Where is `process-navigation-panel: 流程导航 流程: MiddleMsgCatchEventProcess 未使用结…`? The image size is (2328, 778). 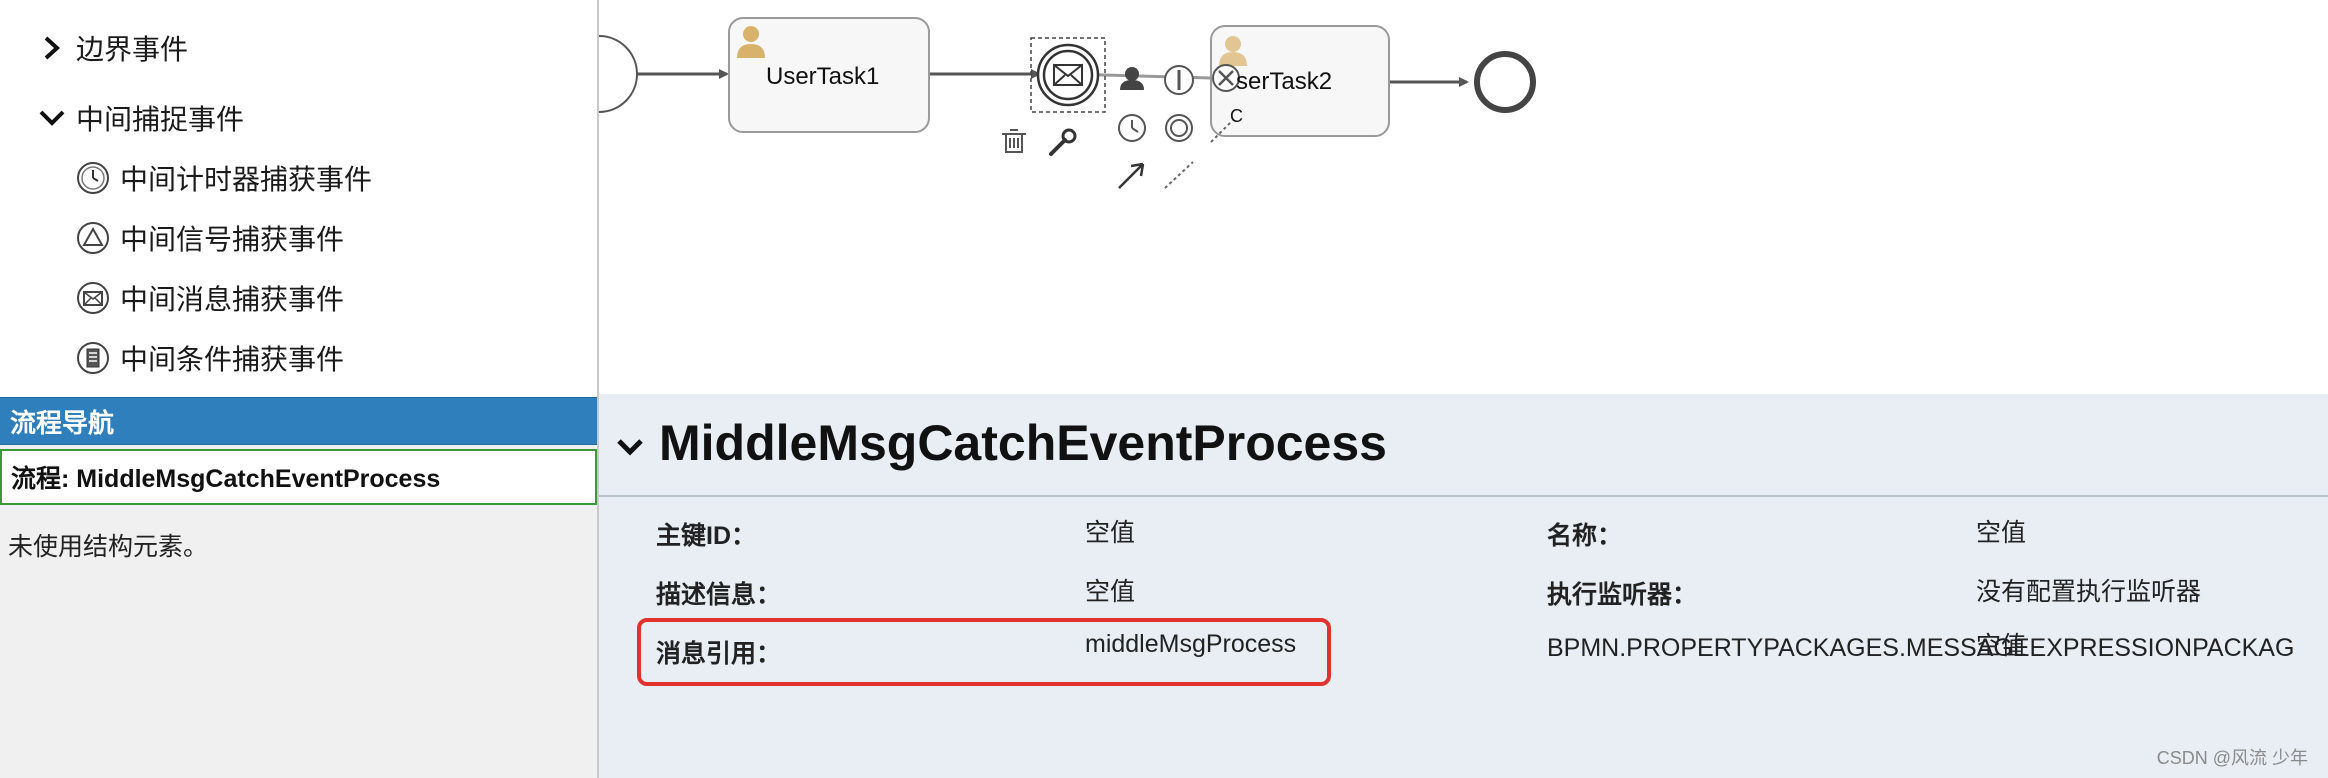 process-navigation-panel: 流程导航 流程: MiddleMsgCatchEventProcess 未使用结… is located at coordinates (298, 587).